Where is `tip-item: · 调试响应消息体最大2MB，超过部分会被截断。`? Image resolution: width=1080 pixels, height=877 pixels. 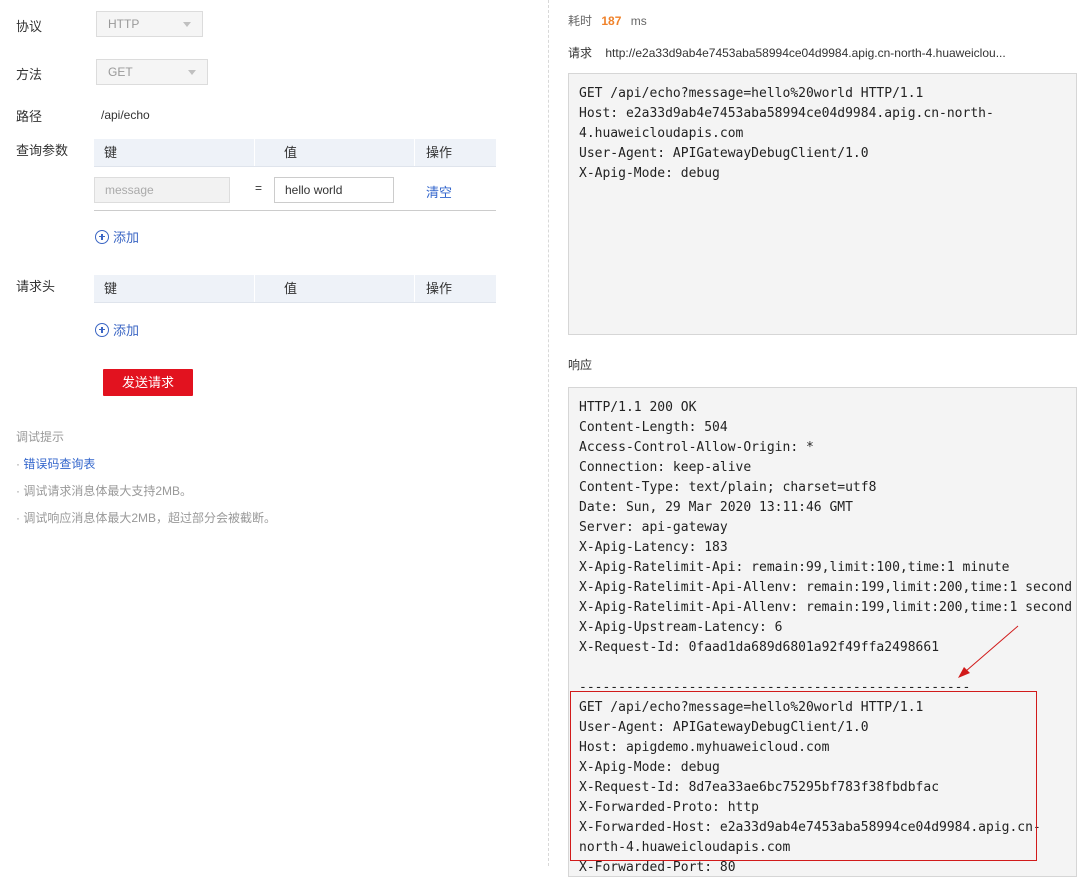 tip-item: · 调试响应消息体最大2MB，超过部分会被截断。 is located at coordinates (146, 517).